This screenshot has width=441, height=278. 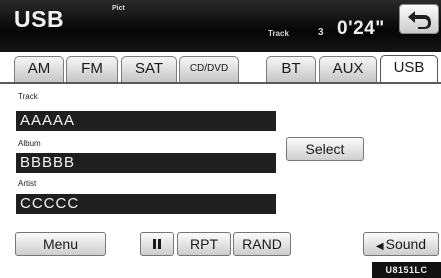 I want to click on artist-name-field: CCCCC, so click(x=146, y=204).